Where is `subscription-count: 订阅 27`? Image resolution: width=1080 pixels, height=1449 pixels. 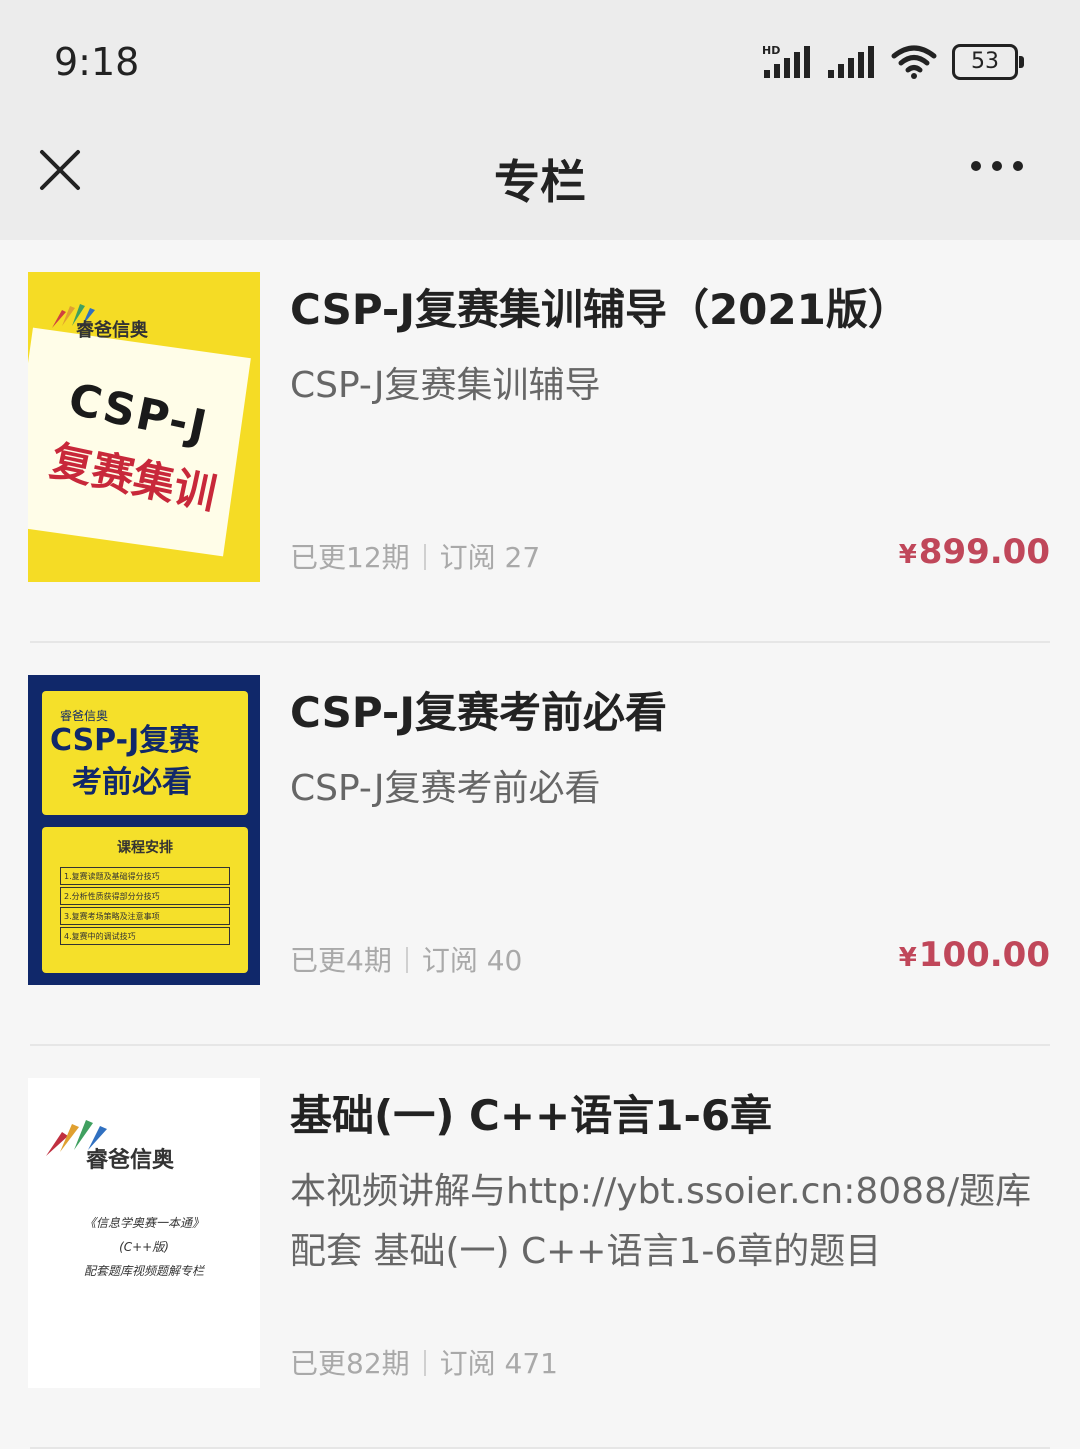
subscription-count: 订阅 27 is located at coordinates (490, 557).